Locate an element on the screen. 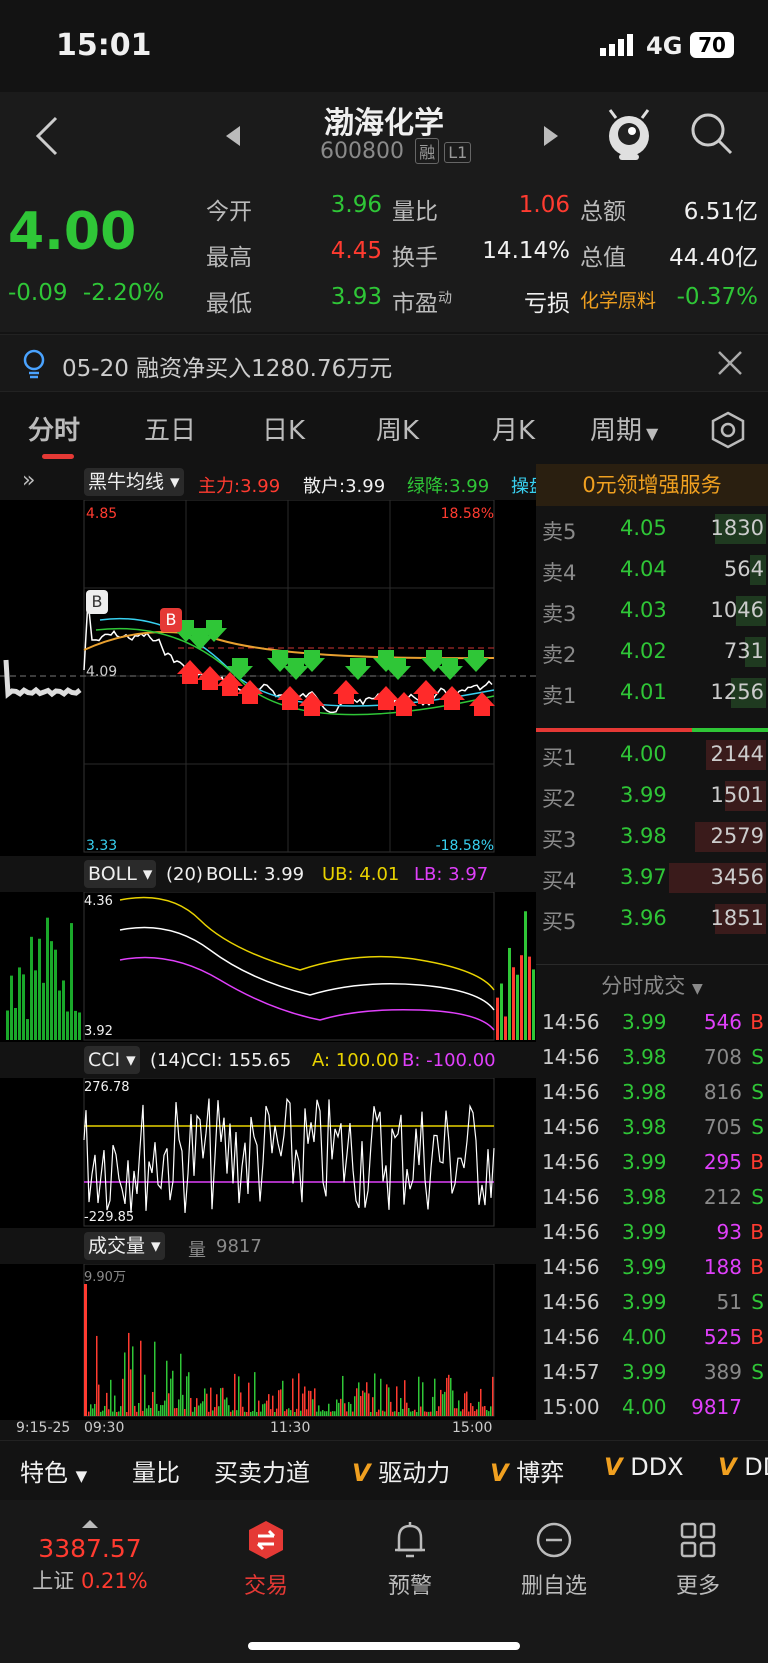 This screenshot has height=1663, width=768. feature-select: 特色 ▼ is located at coordinates (53, 1470).